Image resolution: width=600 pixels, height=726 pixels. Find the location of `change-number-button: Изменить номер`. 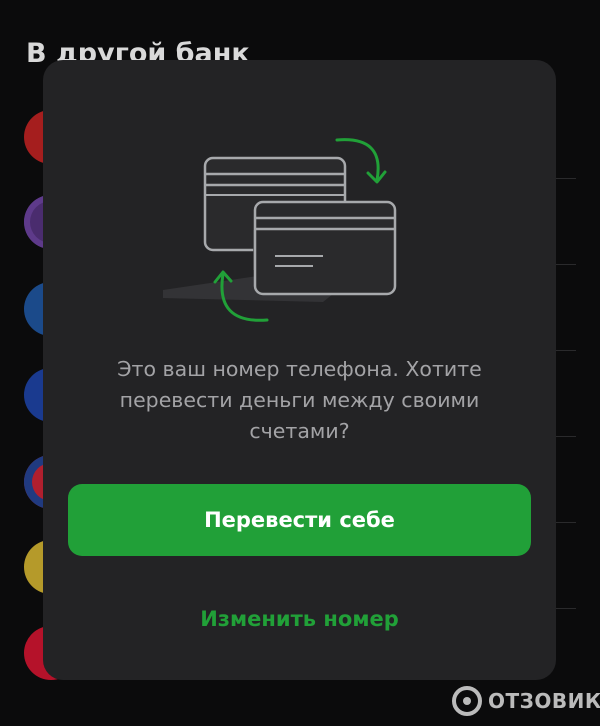

change-number-button: Изменить номер is located at coordinates (299, 619).